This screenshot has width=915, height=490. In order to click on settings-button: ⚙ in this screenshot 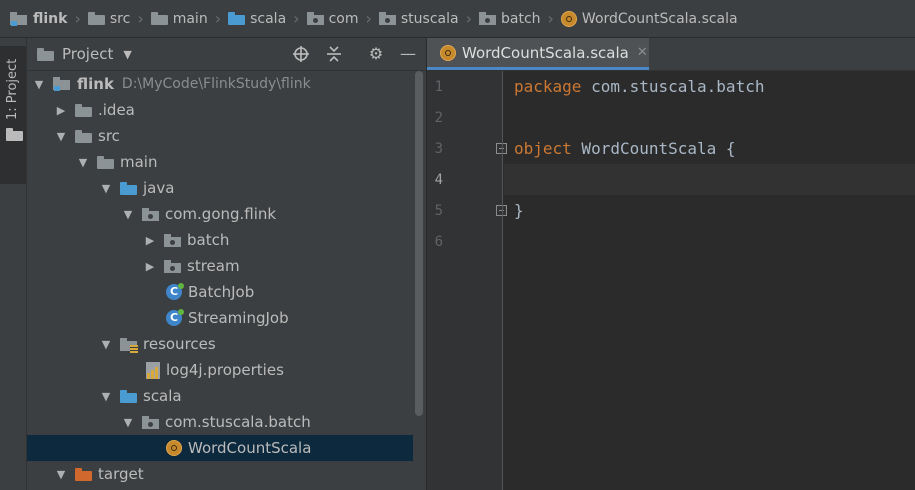, I will do `click(376, 54)`.